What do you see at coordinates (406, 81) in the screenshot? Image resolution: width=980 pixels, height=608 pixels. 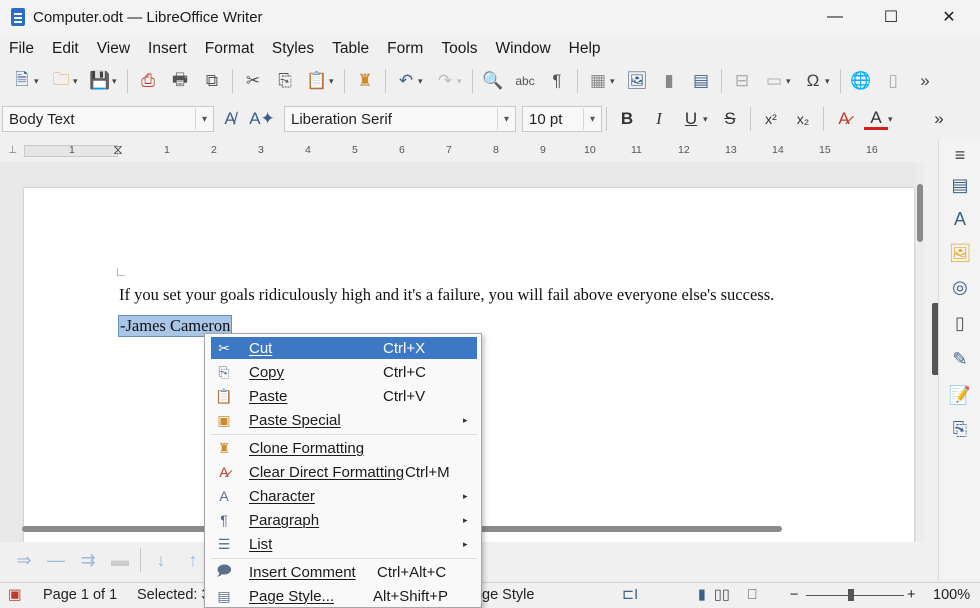 I see `undo-icon: ↶` at bounding box center [406, 81].